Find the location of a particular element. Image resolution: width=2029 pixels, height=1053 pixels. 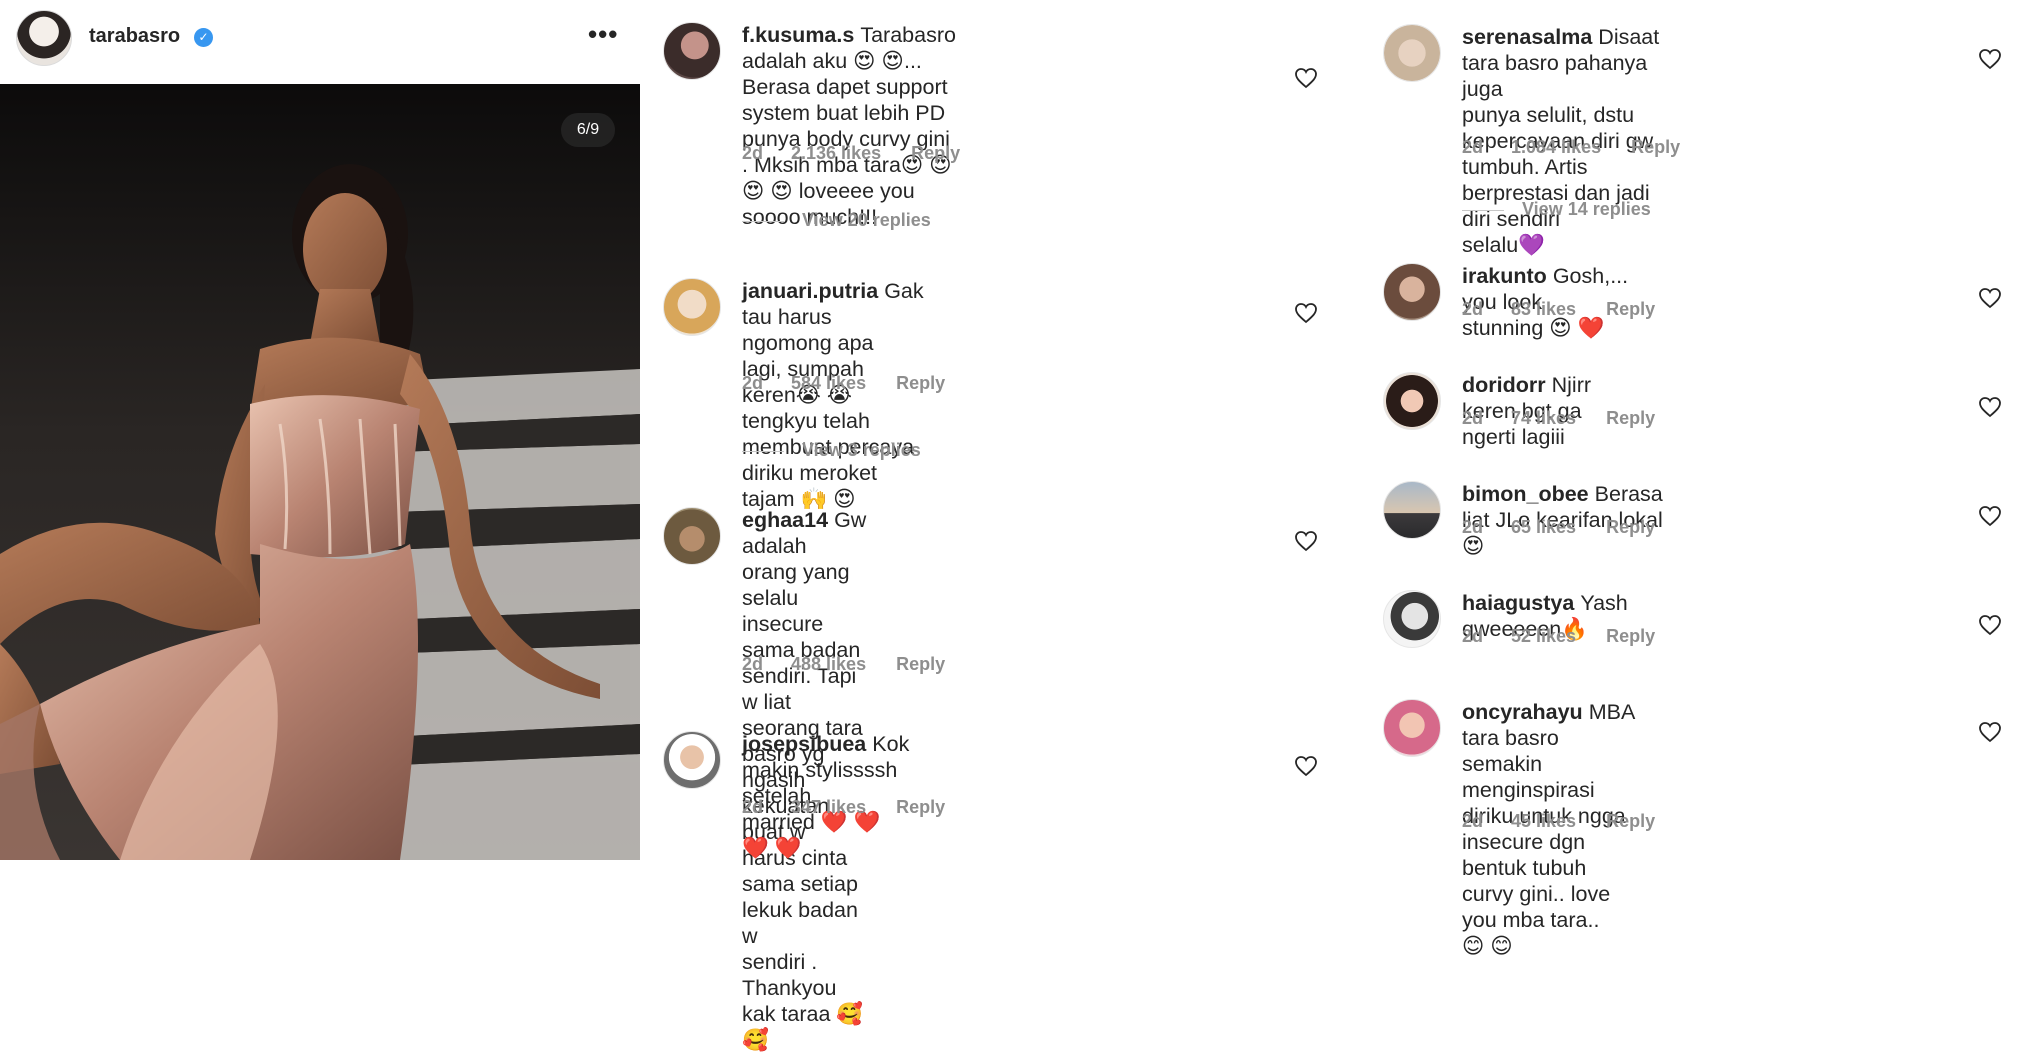

likes-count: 488 likes is located at coordinates (828, 664).